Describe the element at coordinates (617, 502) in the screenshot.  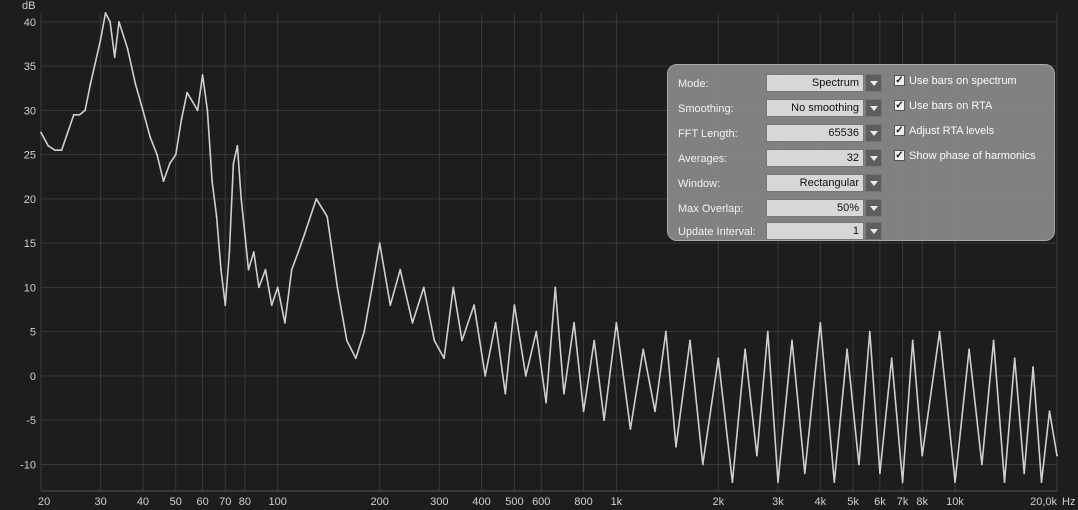
I see `x-tick-label: 1k` at that location.